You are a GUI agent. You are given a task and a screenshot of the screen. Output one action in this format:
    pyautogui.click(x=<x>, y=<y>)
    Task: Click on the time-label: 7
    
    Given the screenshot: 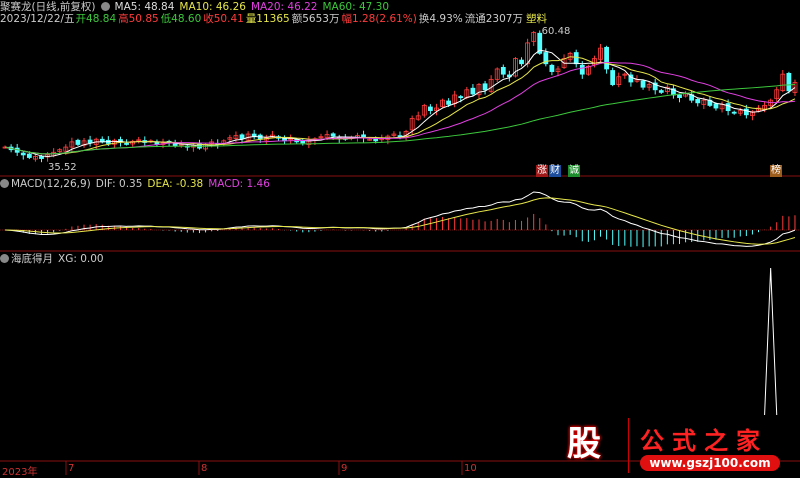 What is the action you would take?
    pyautogui.click(x=71, y=468)
    